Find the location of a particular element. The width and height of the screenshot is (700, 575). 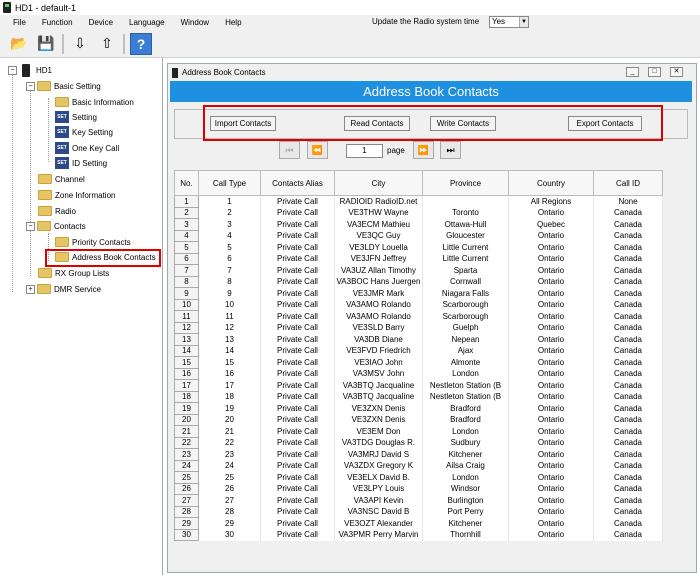

table-cell: VA3API Kevin is located at coordinates (378, 500).